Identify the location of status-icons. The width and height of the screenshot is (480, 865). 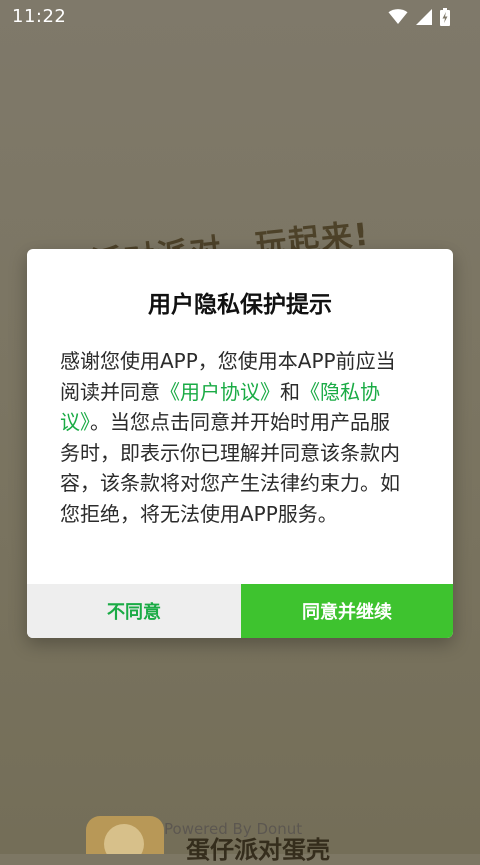
(419, 17).